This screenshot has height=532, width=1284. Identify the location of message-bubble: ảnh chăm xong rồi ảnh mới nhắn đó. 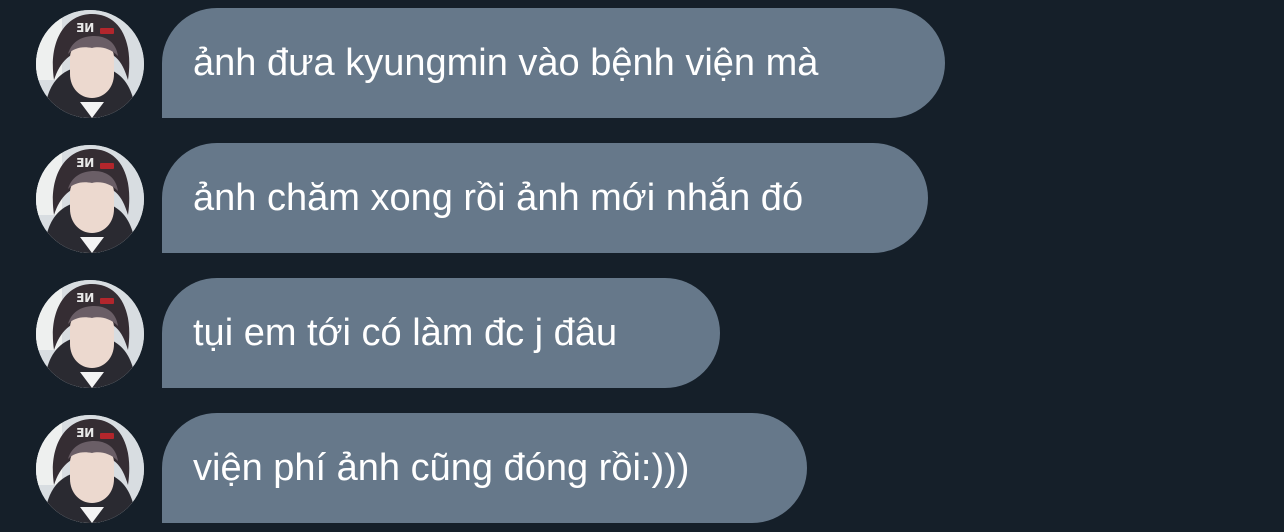
(545, 198).